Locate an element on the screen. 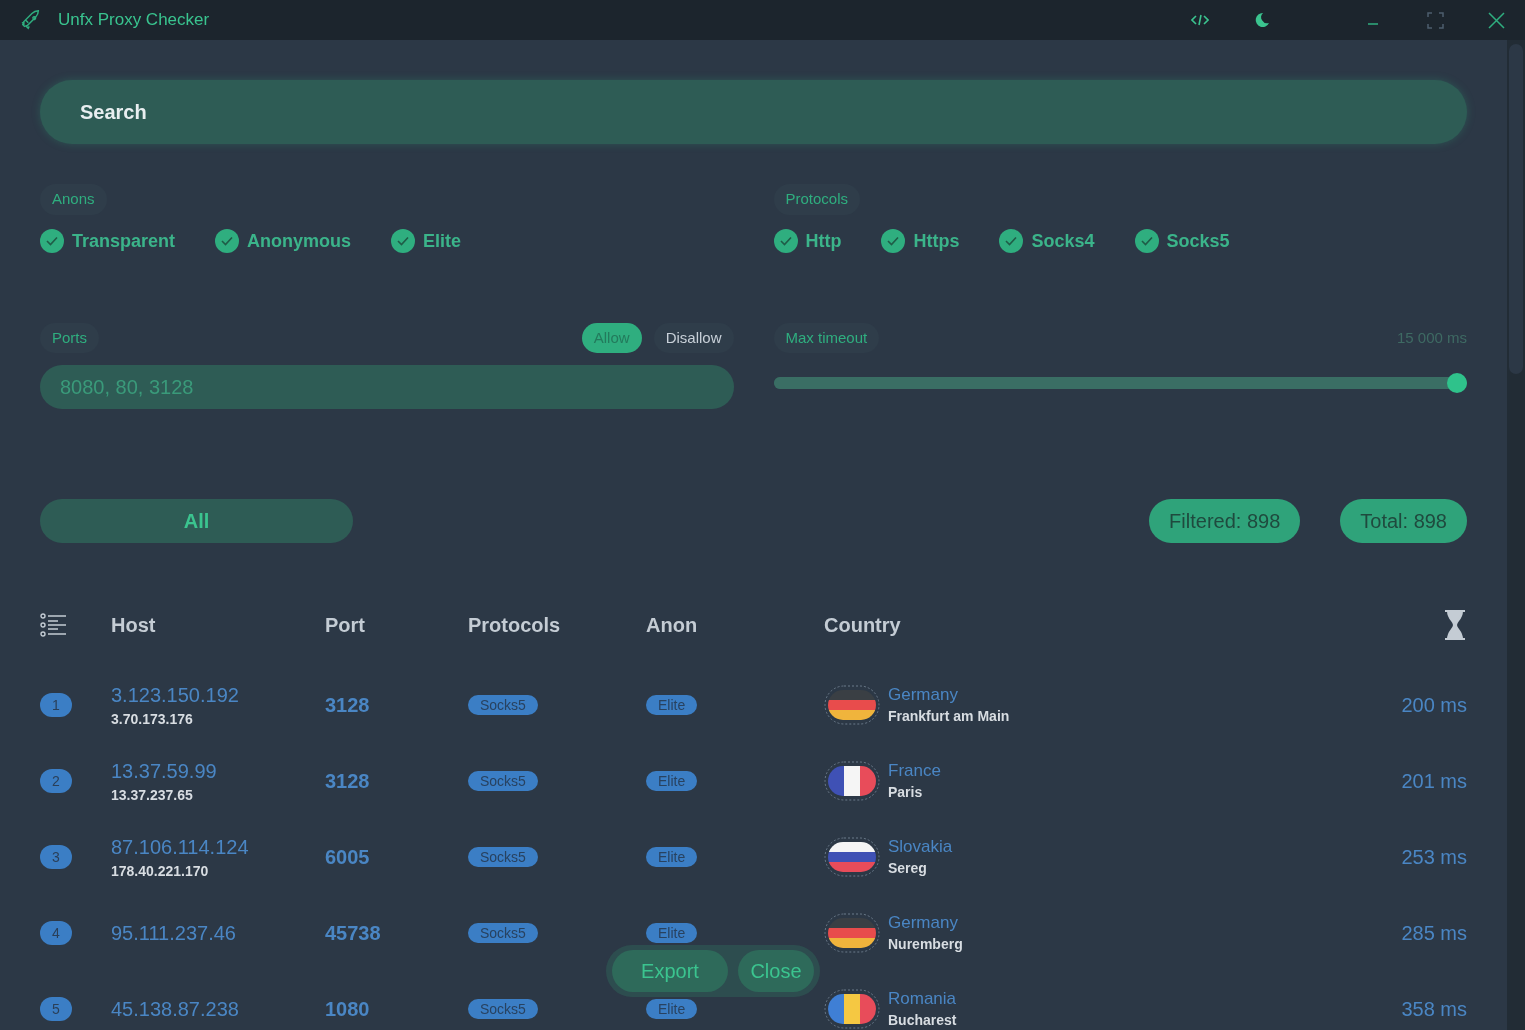  option-label: Transparent is located at coordinates (124, 241).